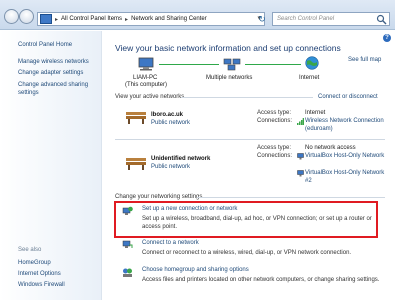 The width and height of the screenshot is (395, 300). Describe the element at coordinates (145, 78) in the screenshot. I see `computer-name: LIAM-PC` at that location.